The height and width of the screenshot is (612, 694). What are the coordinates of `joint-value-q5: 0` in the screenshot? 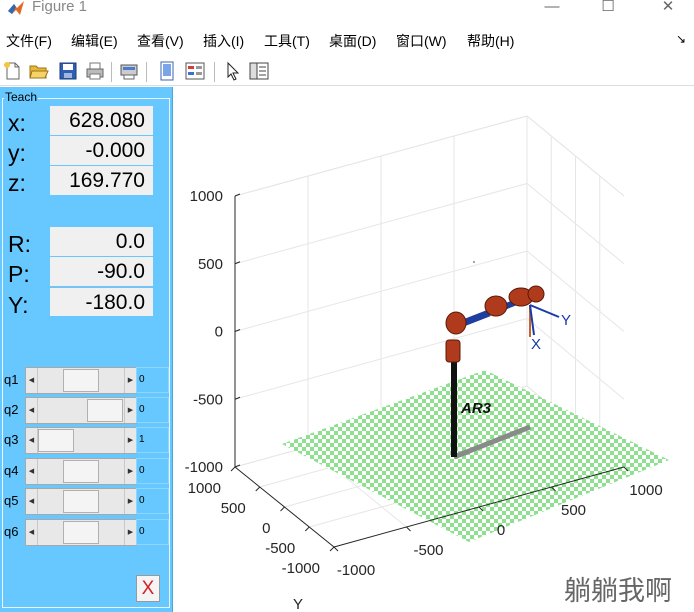 It's located at (152, 501).